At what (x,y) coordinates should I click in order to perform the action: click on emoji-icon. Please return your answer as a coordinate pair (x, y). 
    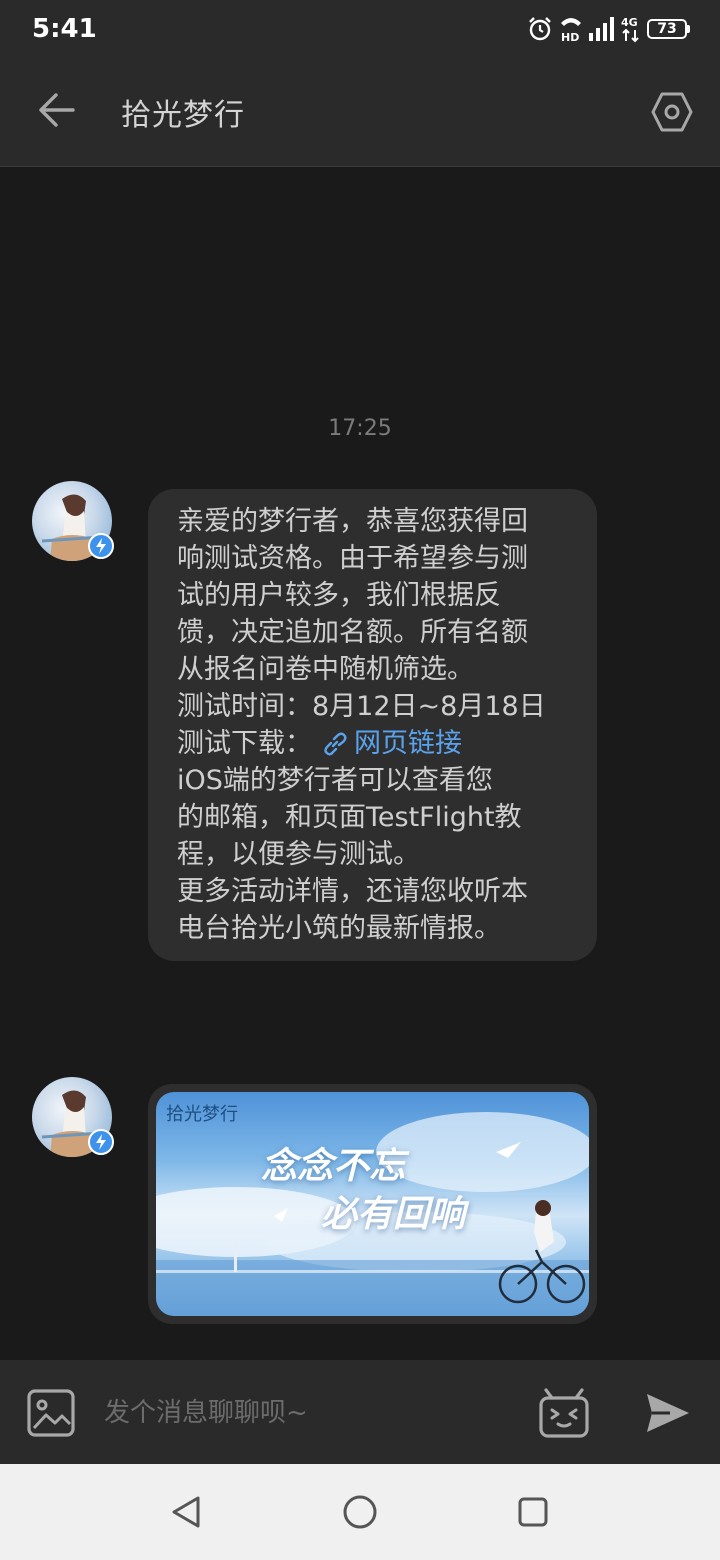
    Looking at the image, I should click on (564, 1413).